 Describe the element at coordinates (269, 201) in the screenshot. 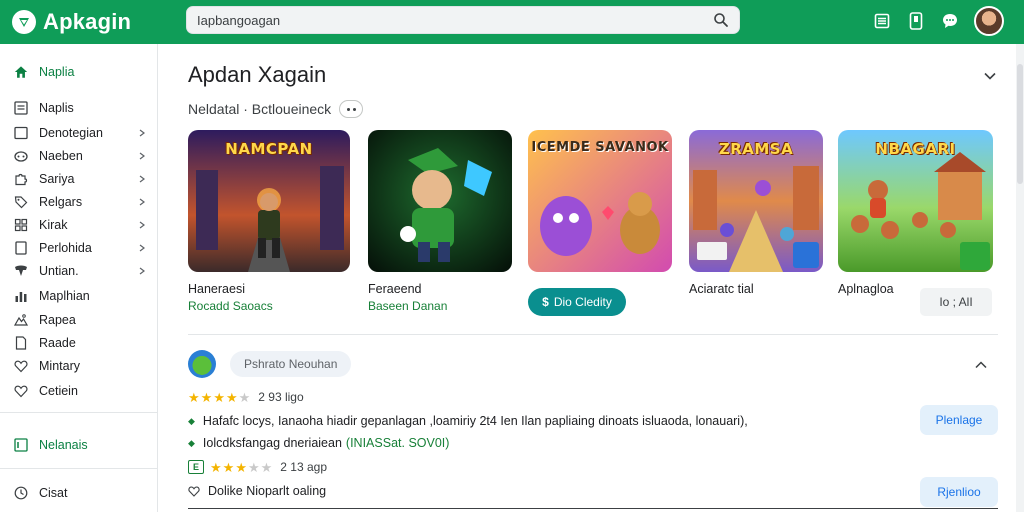

I see `app-thumbnail: NAMCPAN` at that location.